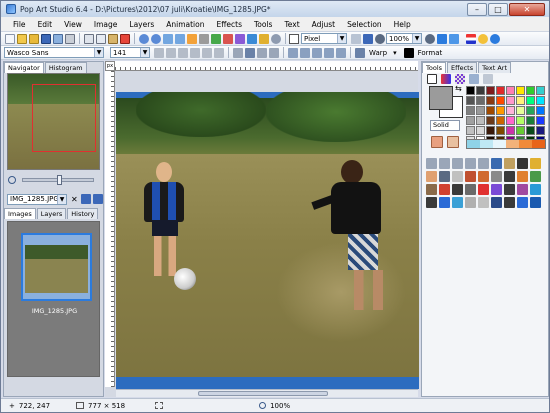 Image resolution: width=550 pixels, height=413 pixels. Describe the element at coordinates (70, 38) in the screenshot. I see `print-icon` at that location.